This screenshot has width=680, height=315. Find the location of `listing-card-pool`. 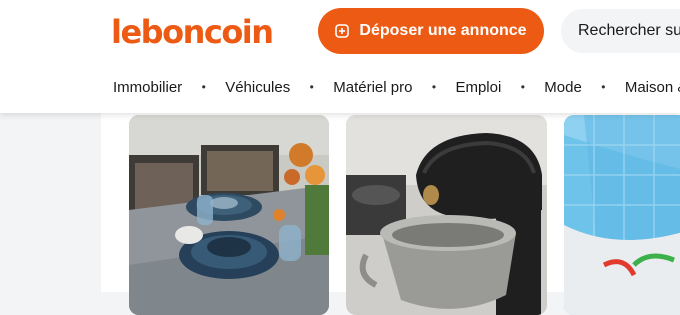

listing-card-pool is located at coordinates (622, 215).